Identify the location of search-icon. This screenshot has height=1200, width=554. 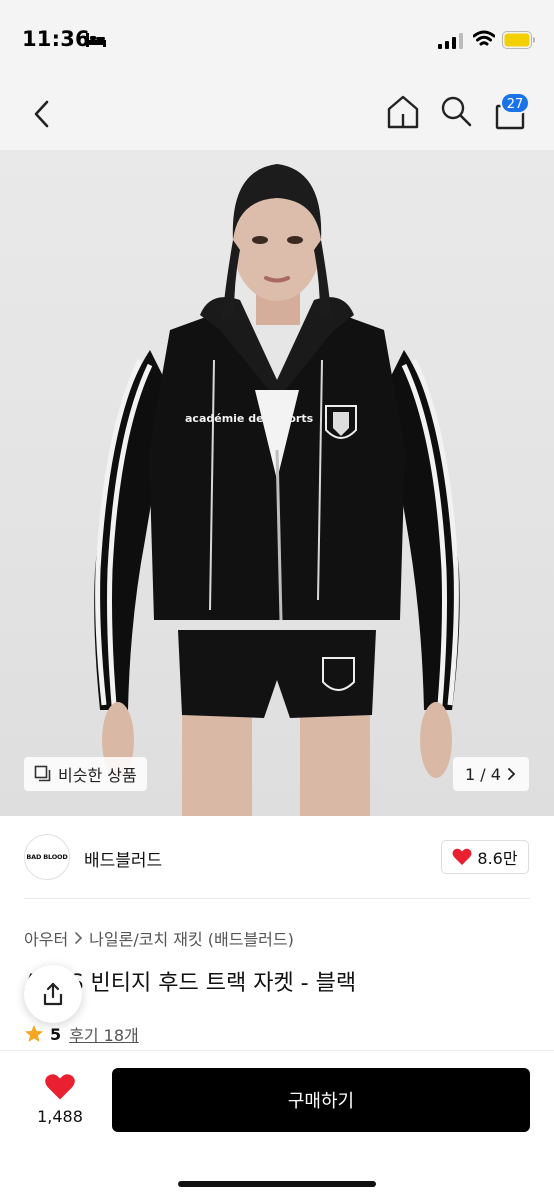
(456, 111).